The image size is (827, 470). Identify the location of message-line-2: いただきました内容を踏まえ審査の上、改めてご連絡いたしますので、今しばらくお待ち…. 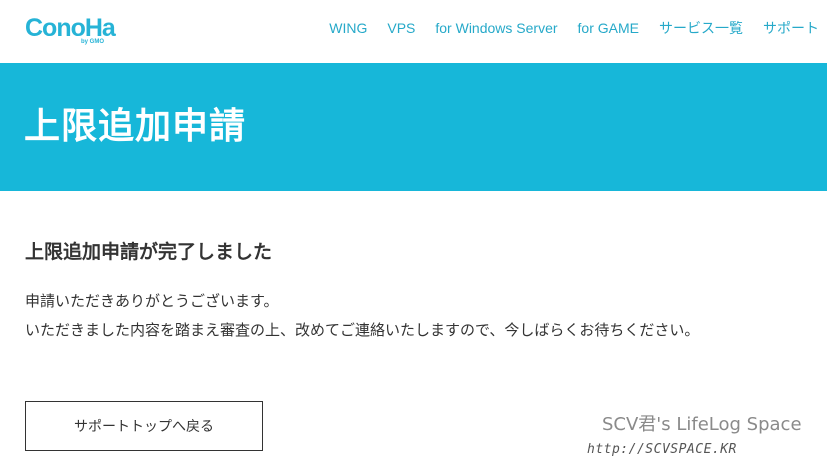
(362, 330).